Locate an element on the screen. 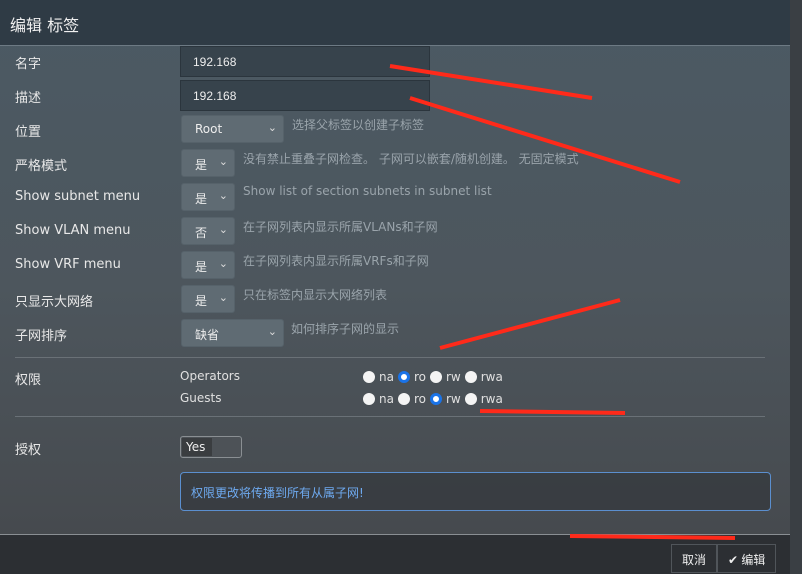  submit-button: ✔ 编辑 is located at coordinates (747, 558).